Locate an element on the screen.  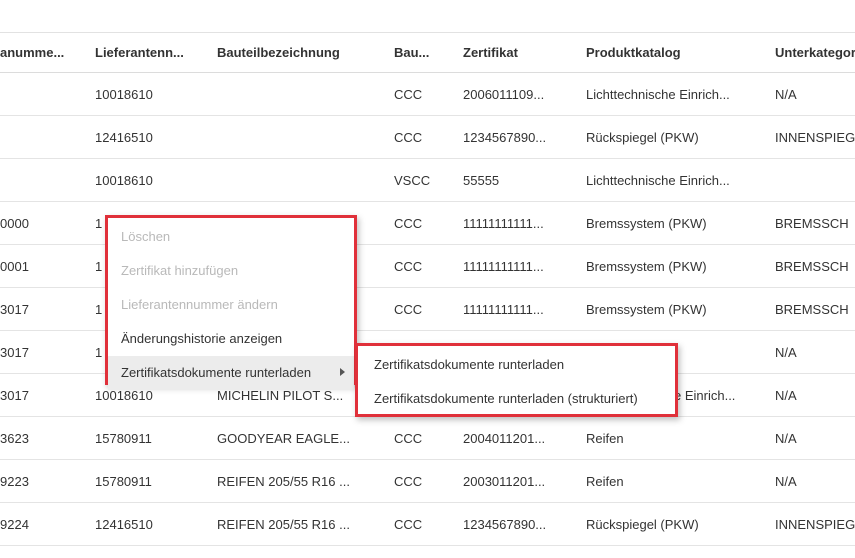
column-header-part-description: Bauteilbezeichnung is located at coordinates (292, 52).